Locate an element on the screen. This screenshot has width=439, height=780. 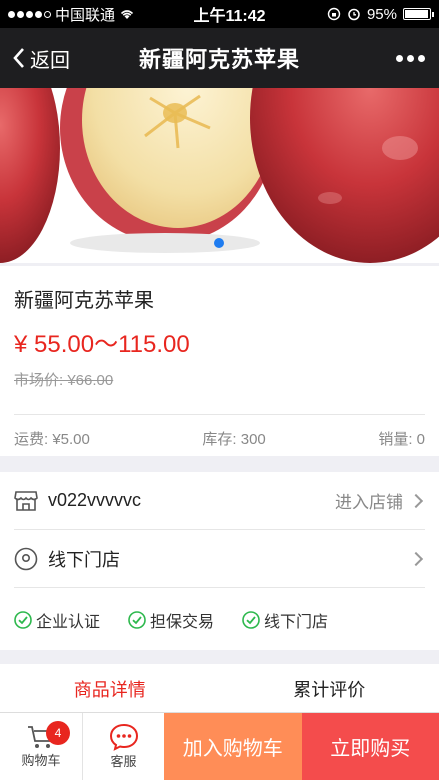
add-to-cart-button: 加入购物车 is located at coordinates (233, 746).